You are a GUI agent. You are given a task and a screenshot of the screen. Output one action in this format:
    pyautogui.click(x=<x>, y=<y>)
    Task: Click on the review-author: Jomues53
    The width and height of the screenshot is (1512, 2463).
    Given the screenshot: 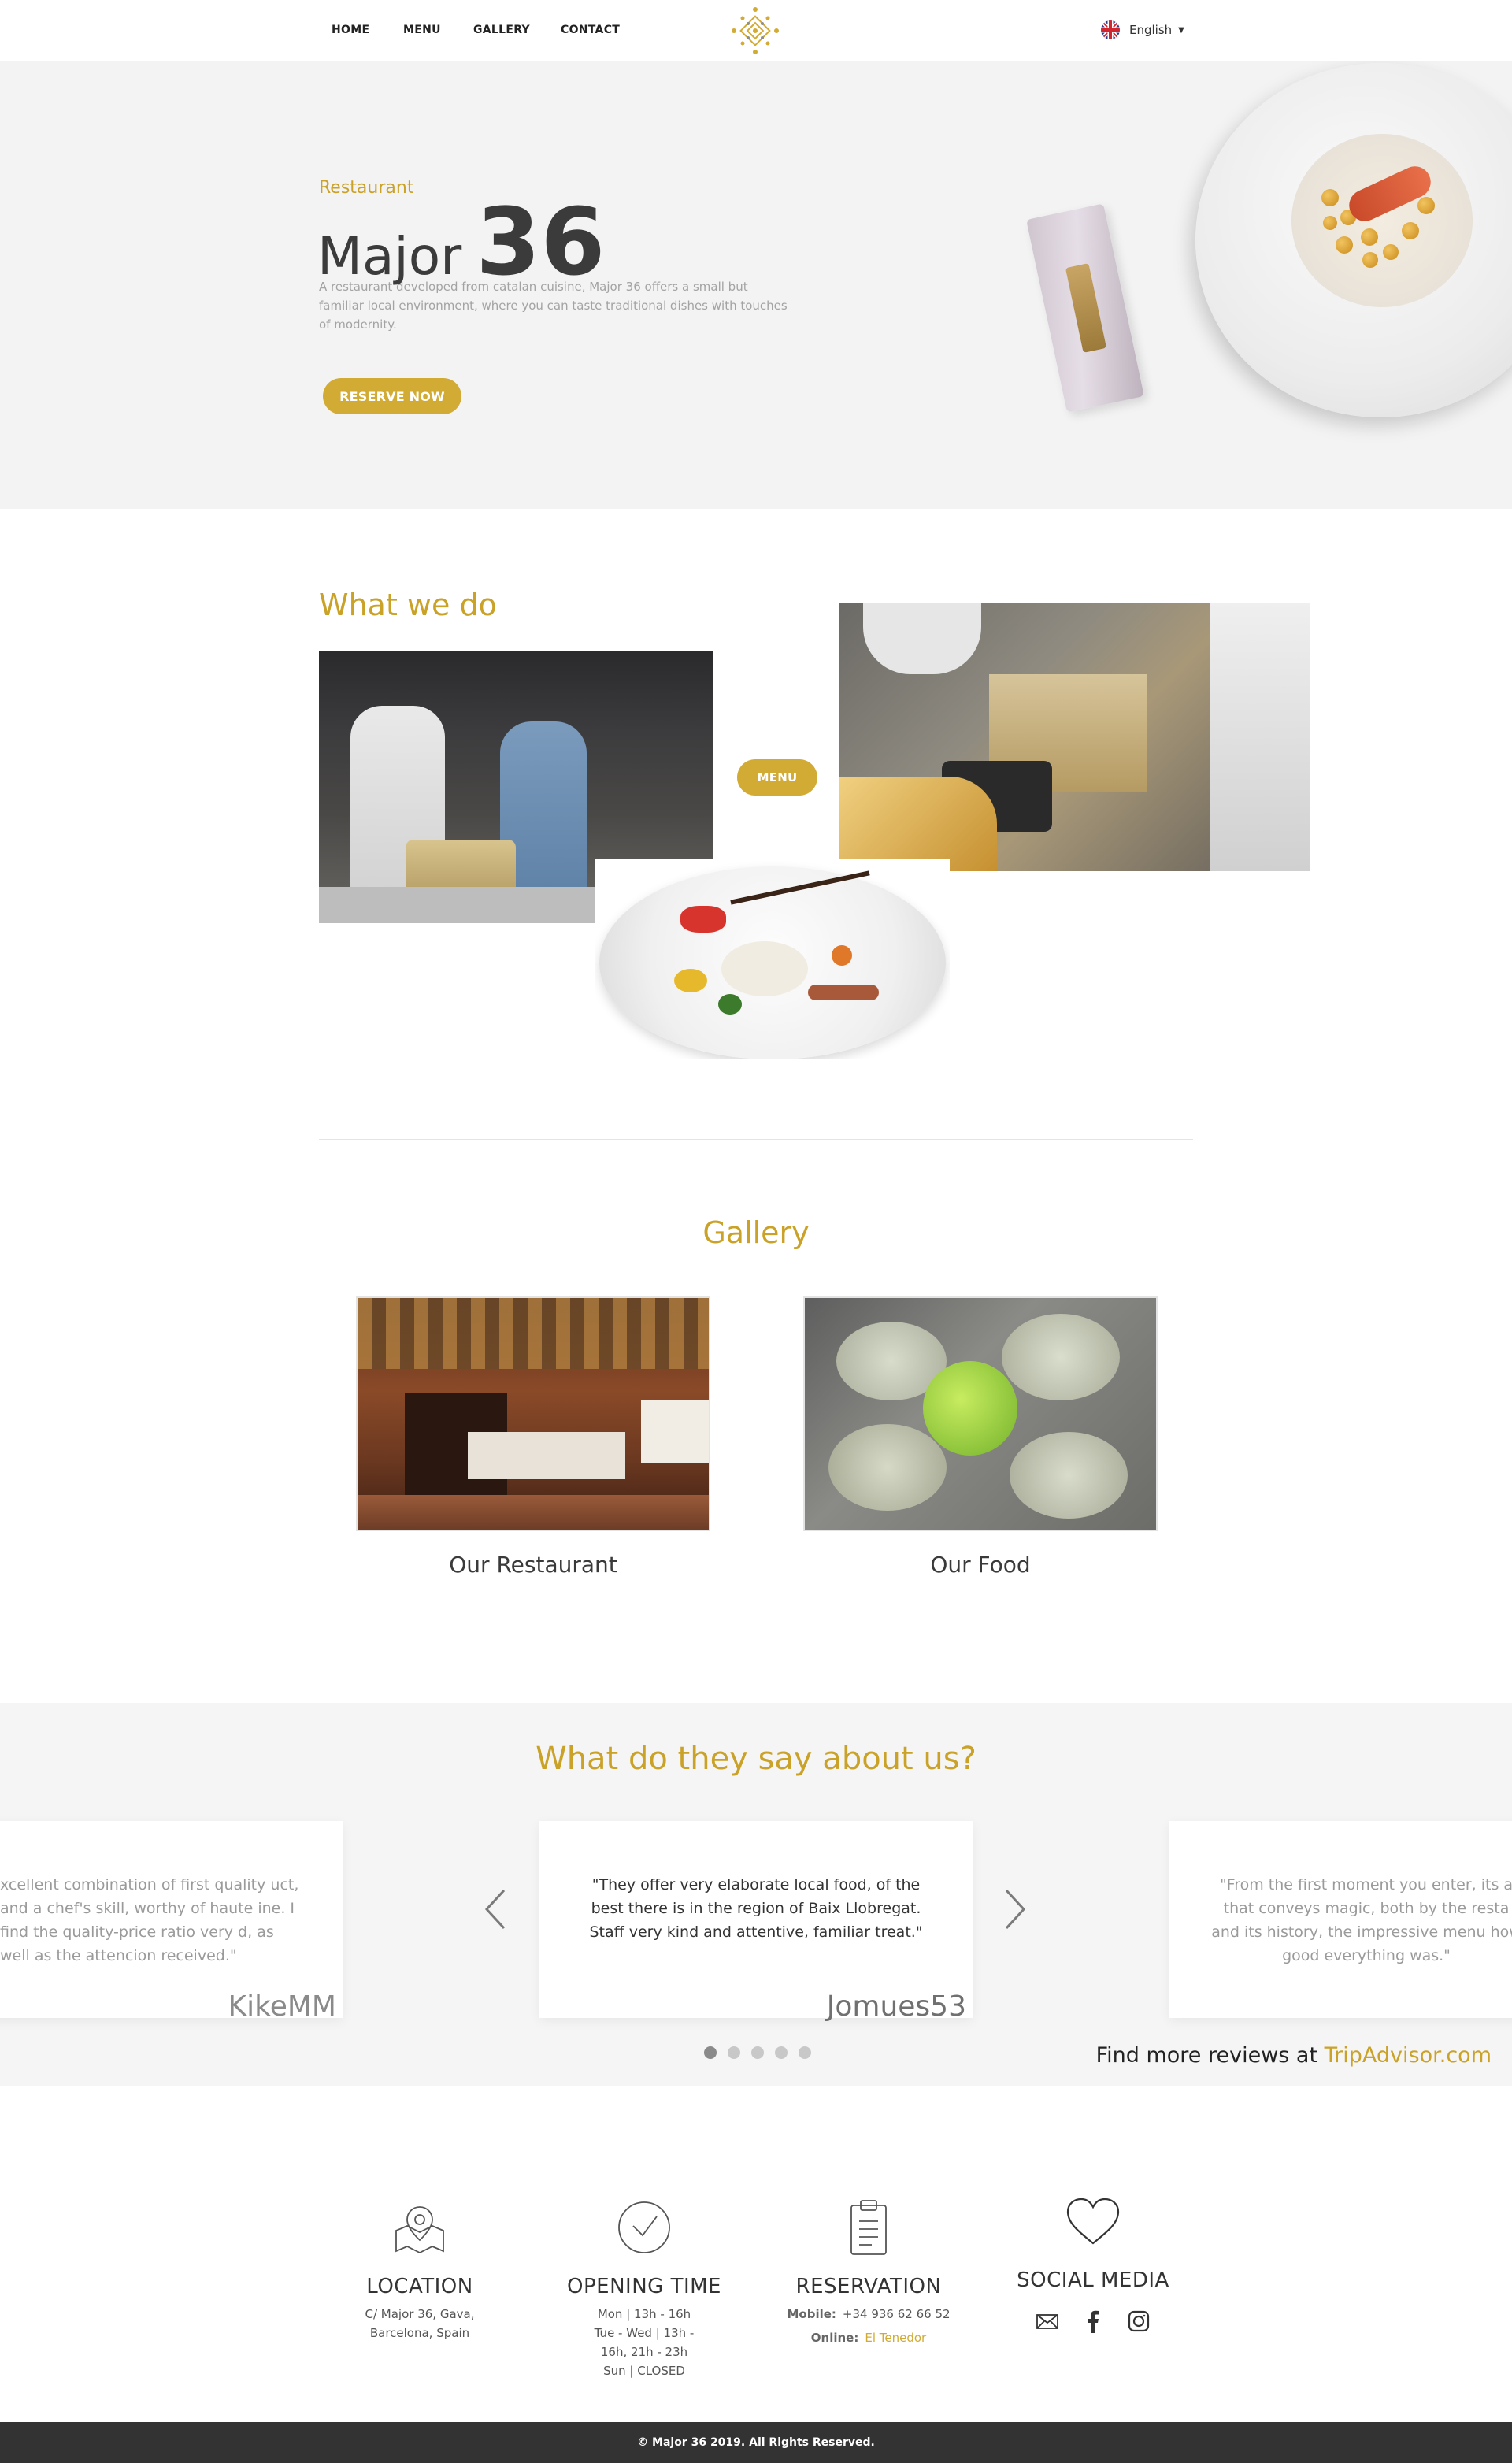 What is the action you would take?
    pyautogui.click(x=896, y=2007)
    